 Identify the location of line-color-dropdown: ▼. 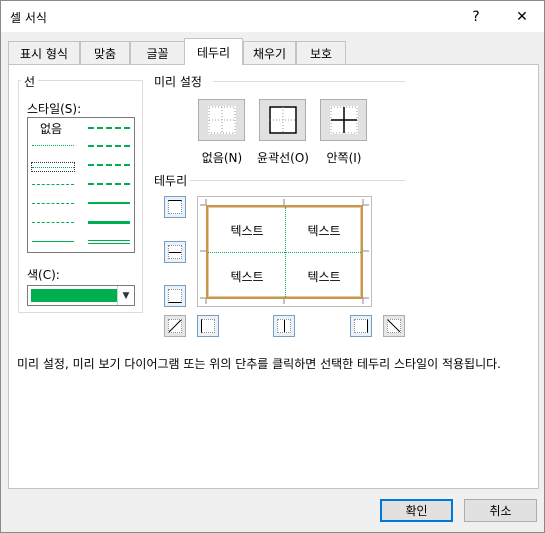
(81, 295).